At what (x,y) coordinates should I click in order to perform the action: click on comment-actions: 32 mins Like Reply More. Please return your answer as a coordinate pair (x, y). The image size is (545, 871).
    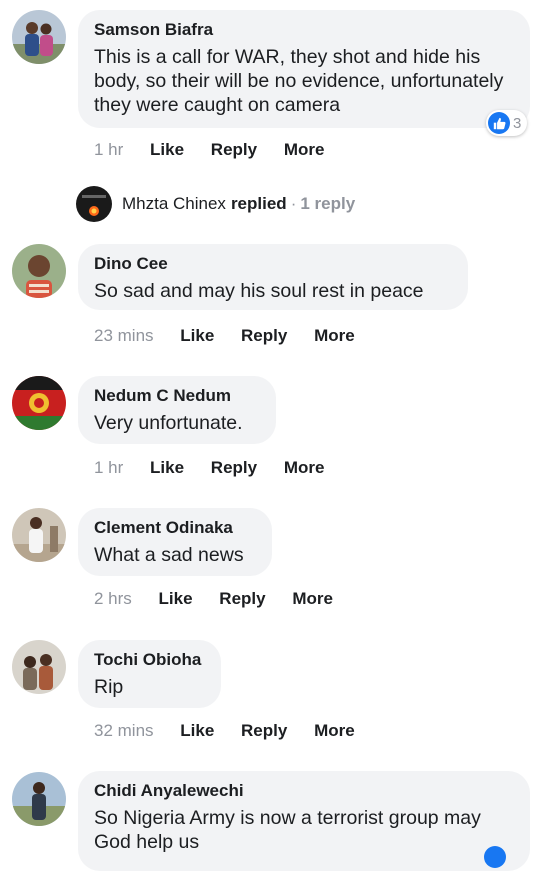
    Looking at the image, I should click on (235, 731).